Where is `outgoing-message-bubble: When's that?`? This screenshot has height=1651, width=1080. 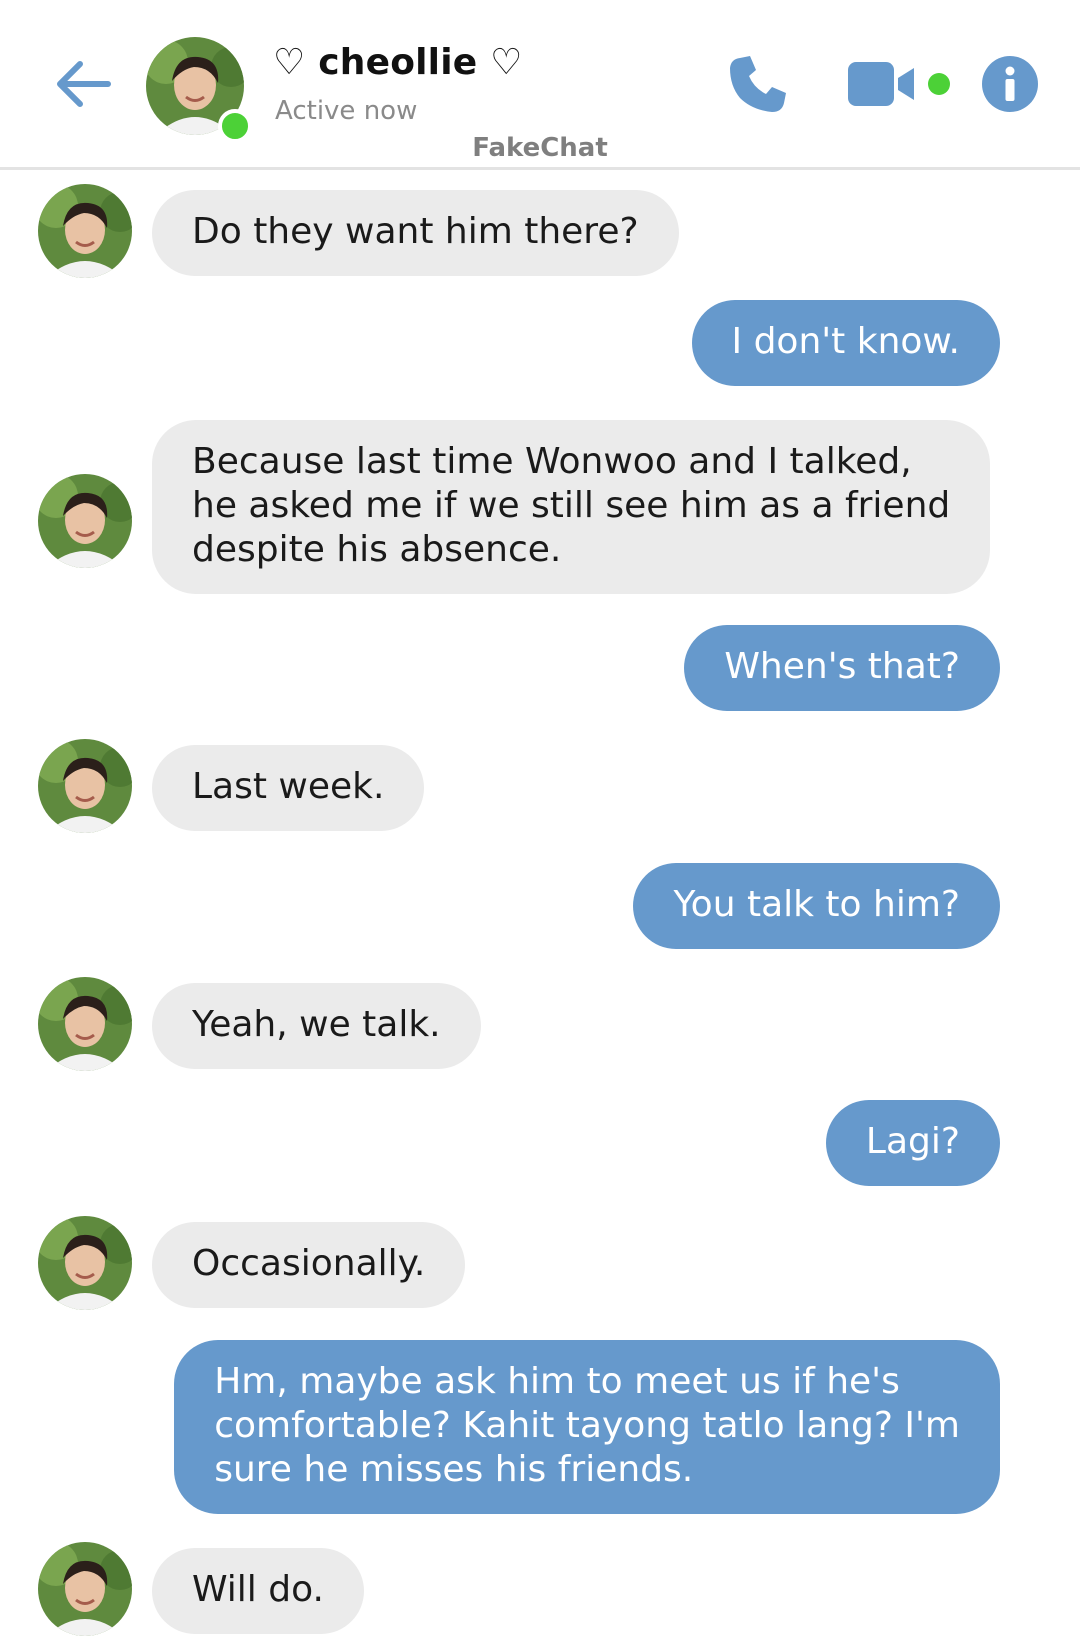 outgoing-message-bubble: When's that? is located at coordinates (842, 668).